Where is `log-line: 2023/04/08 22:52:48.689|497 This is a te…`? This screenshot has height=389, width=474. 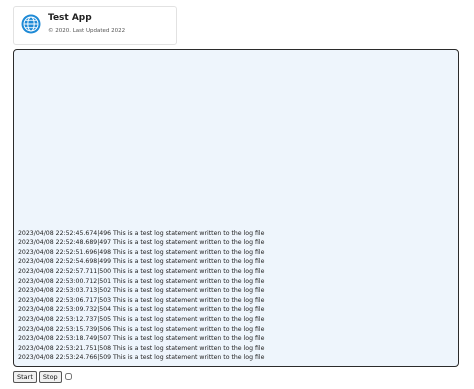 log-line: 2023/04/08 22:52:48.689|497 This is a te… is located at coordinates (141, 243).